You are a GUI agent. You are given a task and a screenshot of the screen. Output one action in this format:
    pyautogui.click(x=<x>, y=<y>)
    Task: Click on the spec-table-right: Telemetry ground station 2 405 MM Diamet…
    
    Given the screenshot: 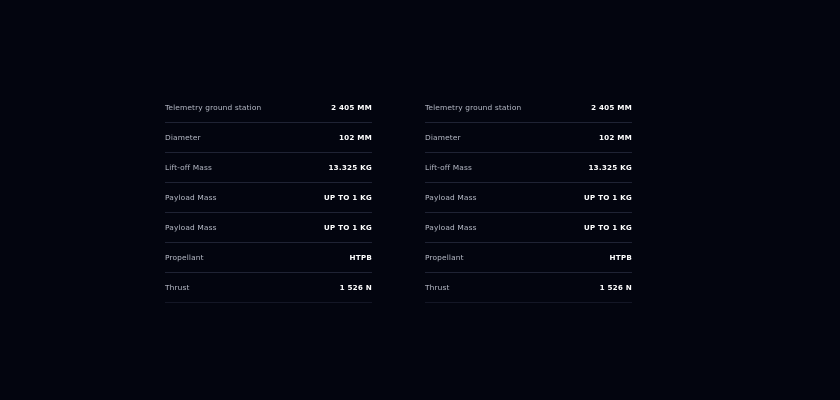 What is the action you would take?
    pyautogui.click(x=528, y=198)
    